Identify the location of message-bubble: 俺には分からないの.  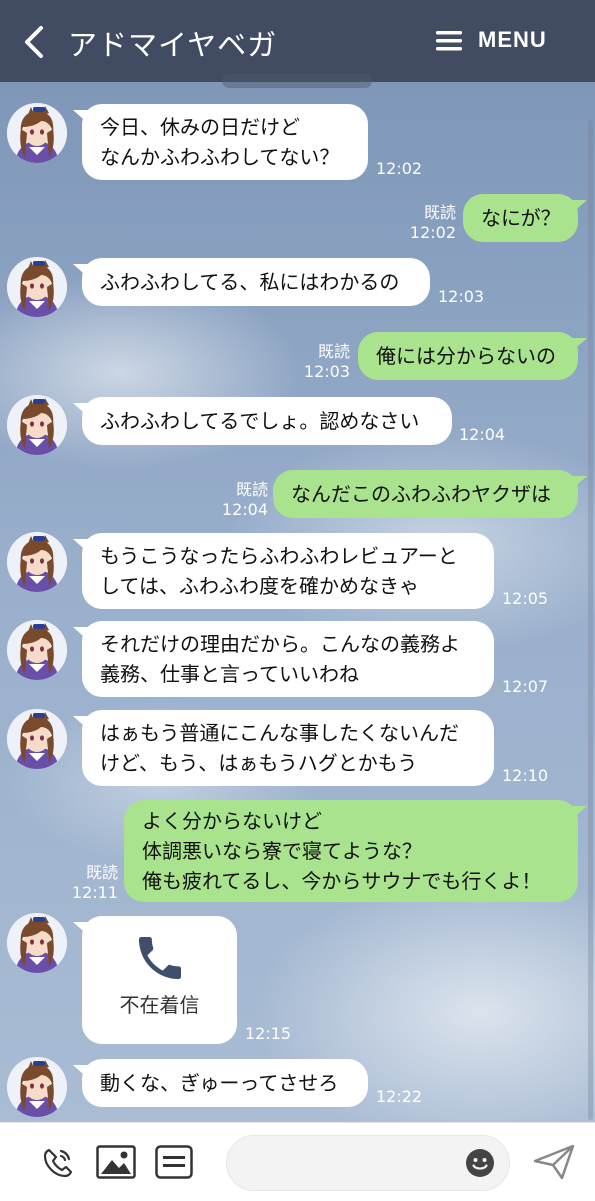
(468, 356).